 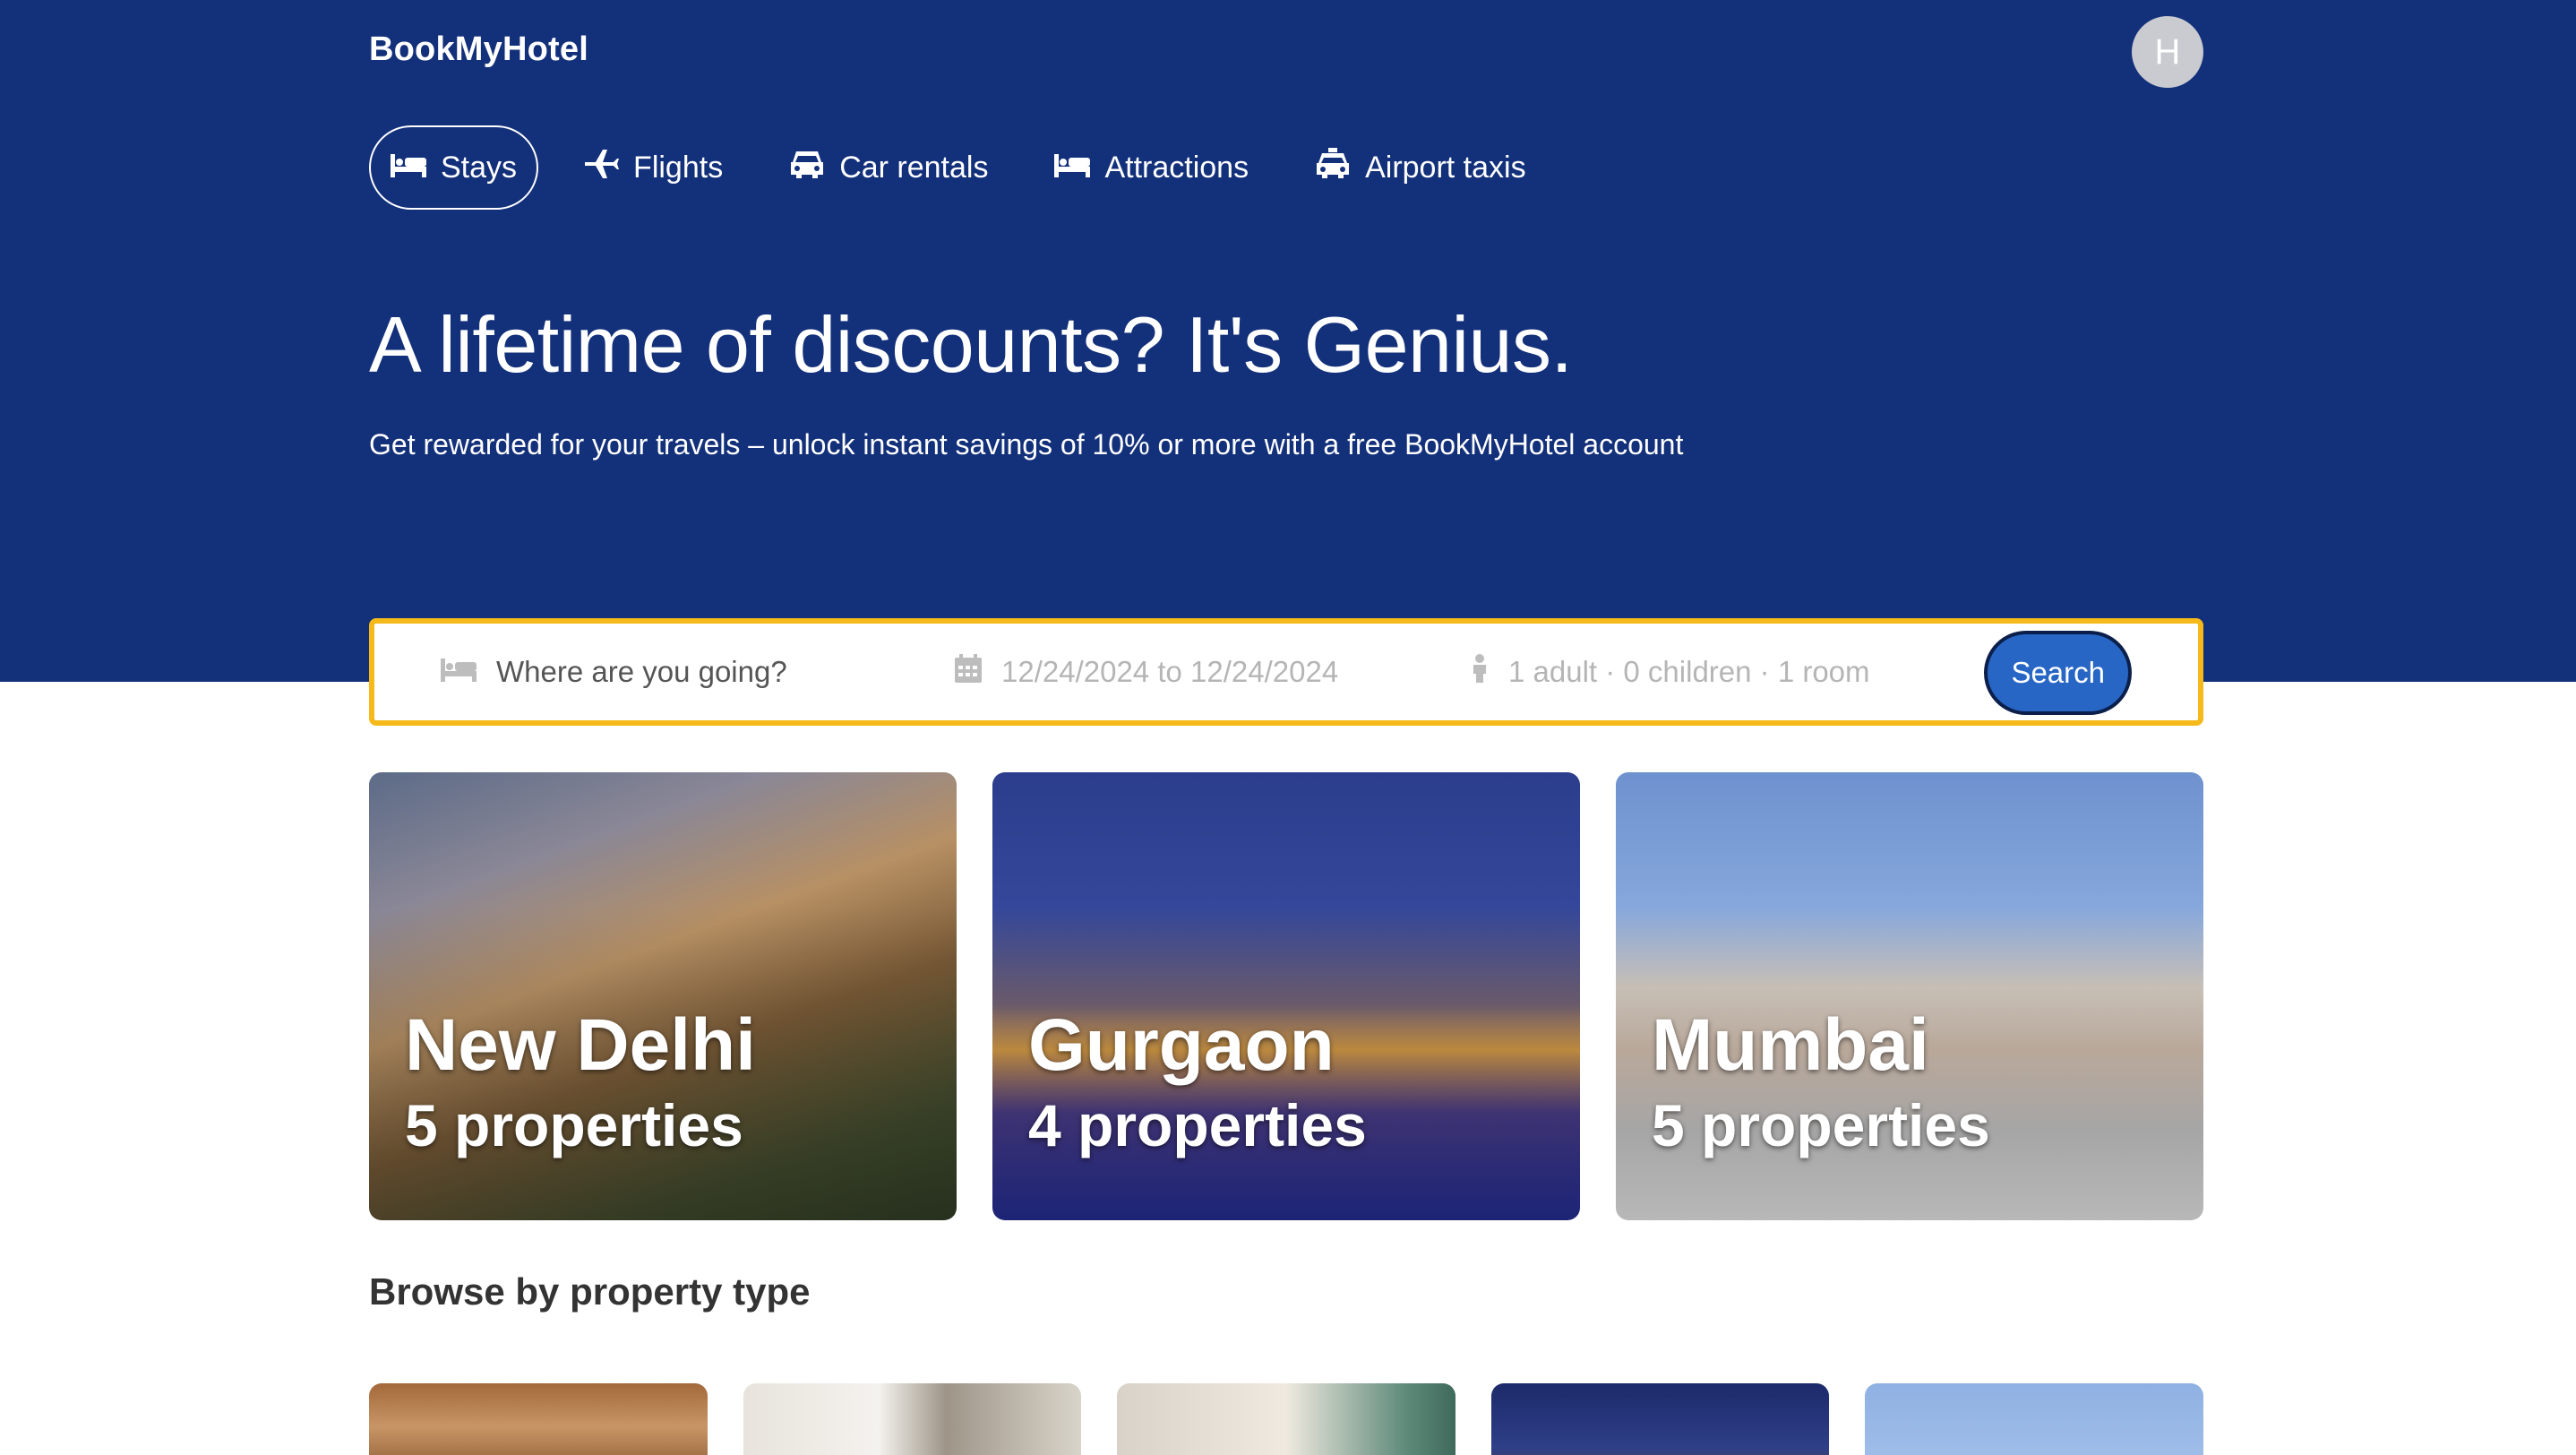 I want to click on destination-card-new-delhi: New Delhi 5 properties, so click(x=663, y=996).